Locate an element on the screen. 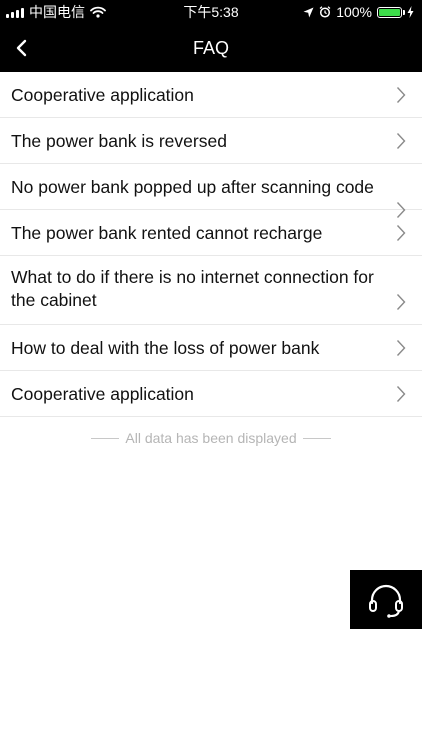 The image size is (422, 750). faq-item: How to deal with the loss of power bank is located at coordinates (211, 348).